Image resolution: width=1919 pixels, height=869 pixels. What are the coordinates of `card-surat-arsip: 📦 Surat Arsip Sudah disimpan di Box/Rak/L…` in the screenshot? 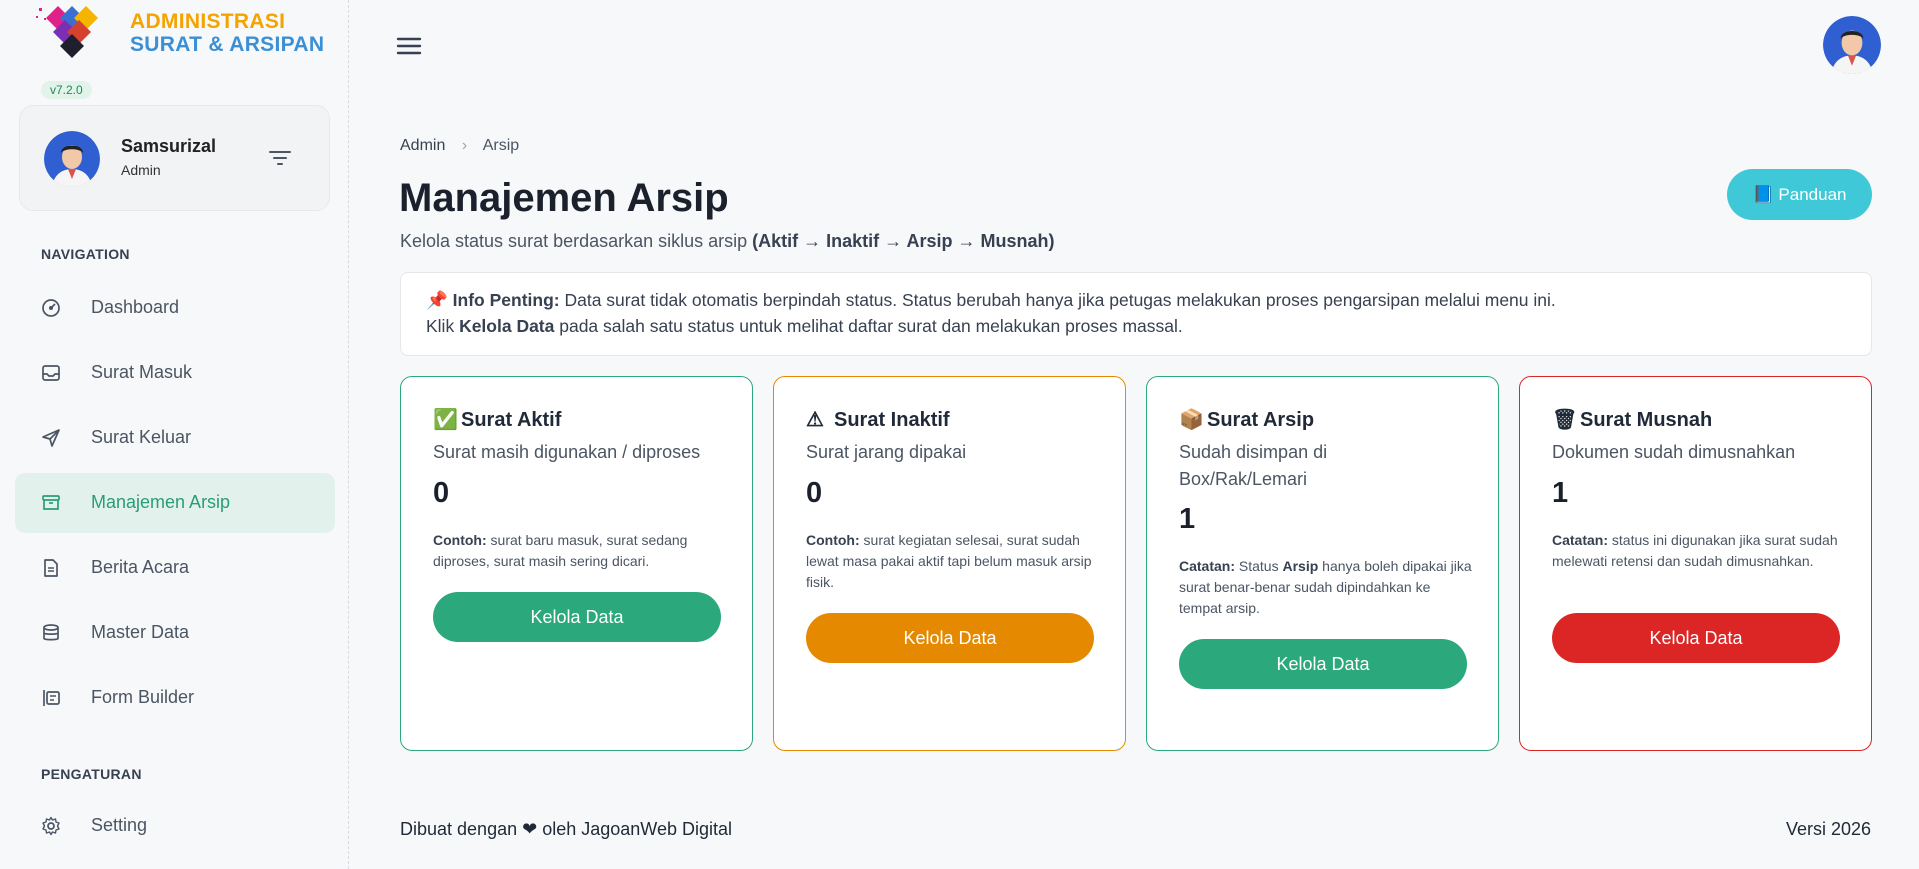 It's located at (1322, 563).